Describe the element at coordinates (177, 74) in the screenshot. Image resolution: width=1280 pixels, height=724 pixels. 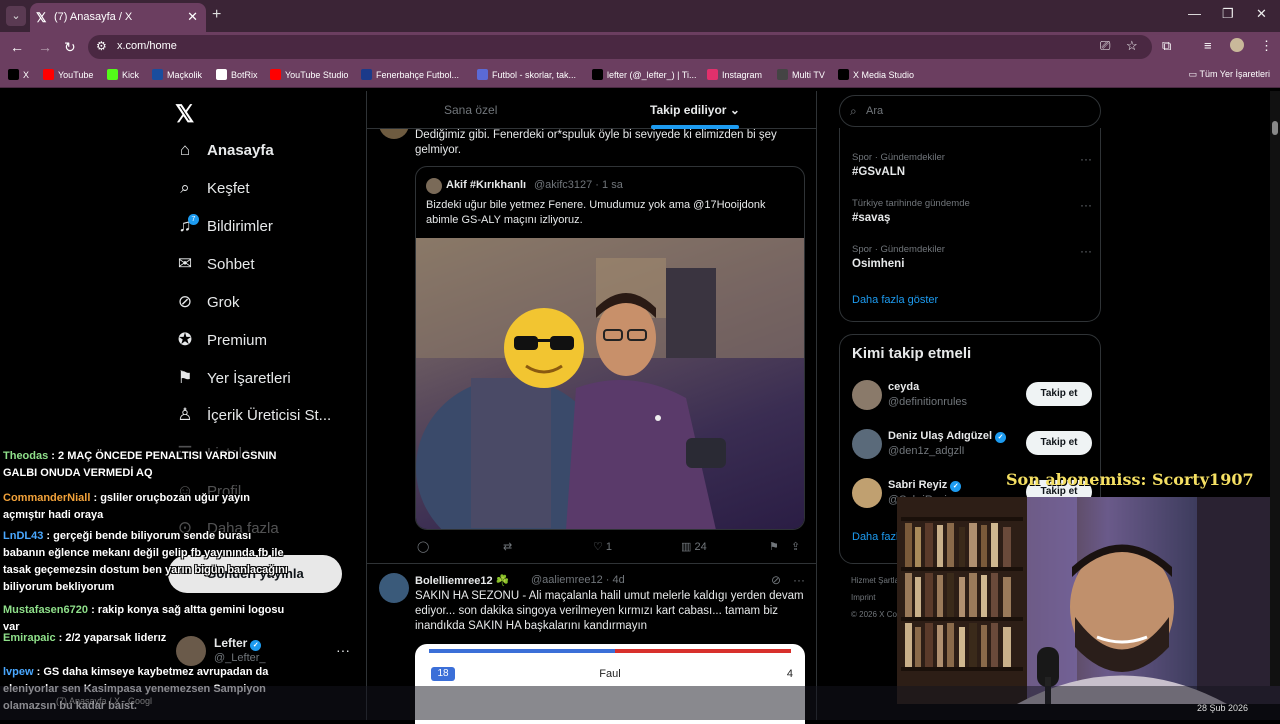
I see `bookmark-3: Maçkolik` at that location.